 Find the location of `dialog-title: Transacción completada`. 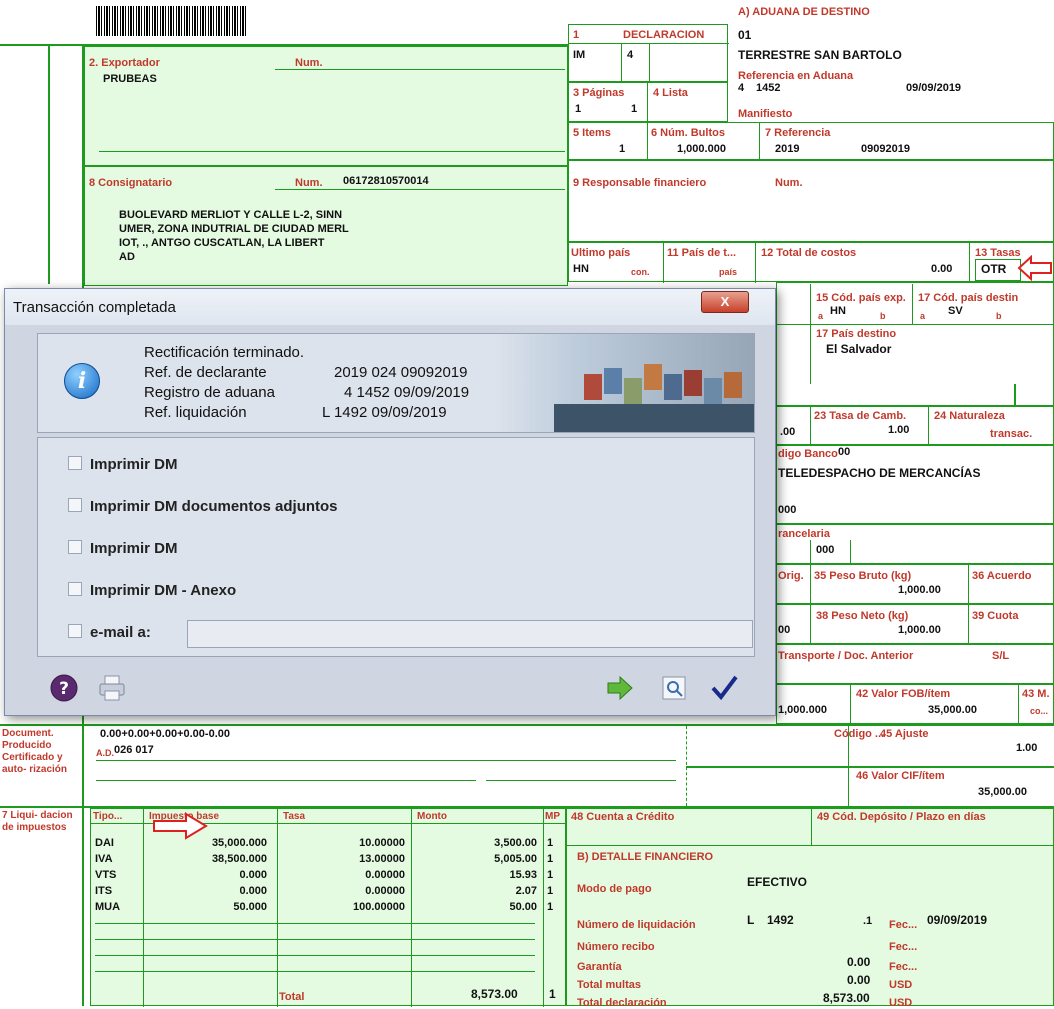

dialog-title: Transacción completada is located at coordinates (94, 307).